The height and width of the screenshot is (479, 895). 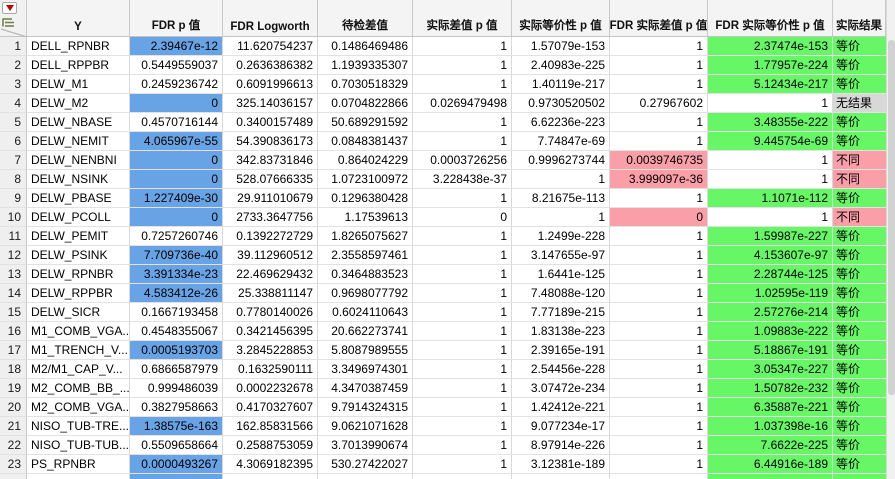 I want to click on cell-fdr-logworth: 39.112960512, so click(x=270, y=255).